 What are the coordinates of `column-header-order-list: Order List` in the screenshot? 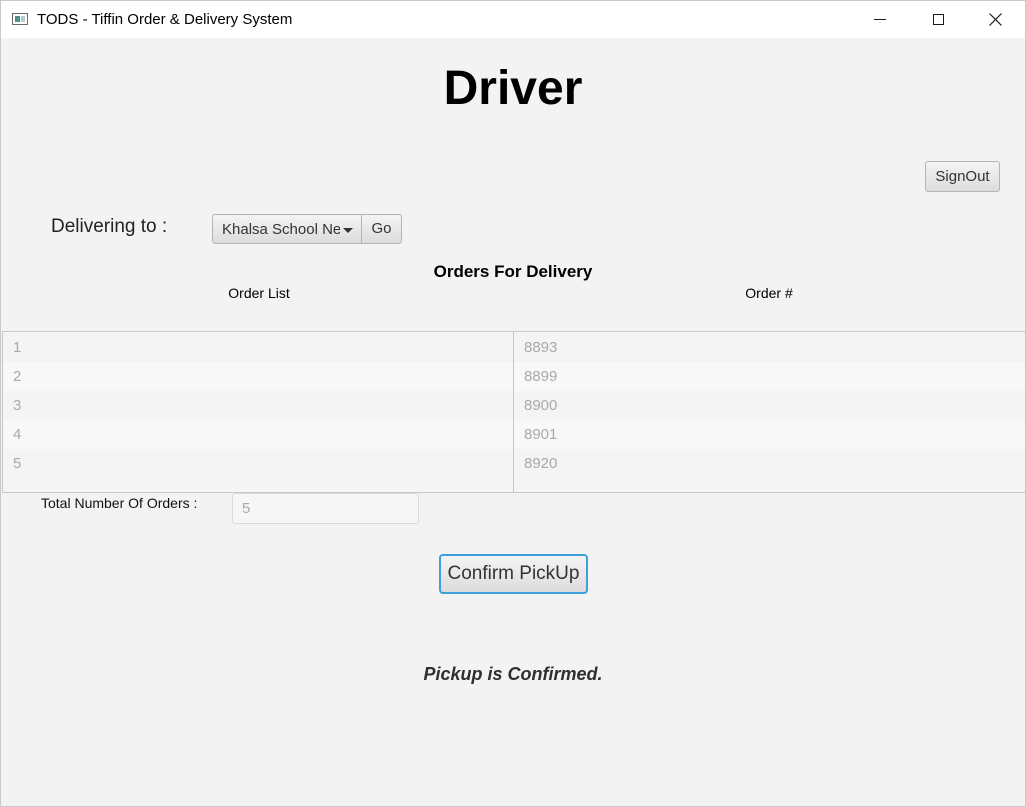 It's located at (259, 293).